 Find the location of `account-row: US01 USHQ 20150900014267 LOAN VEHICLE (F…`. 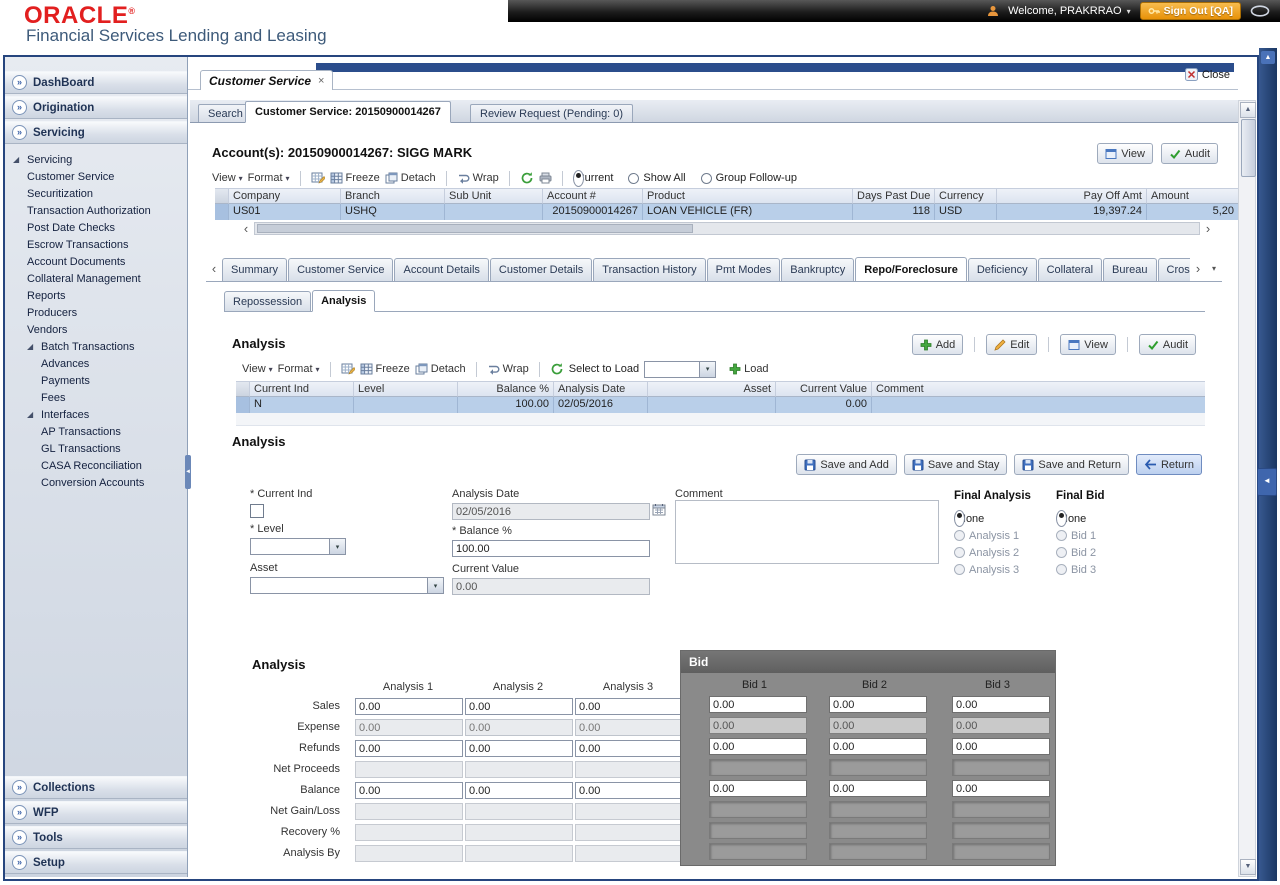

account-row: US01 USHQ 20150900014267 LOAN VEHICLE (F… is located at coordinates (726, 212).